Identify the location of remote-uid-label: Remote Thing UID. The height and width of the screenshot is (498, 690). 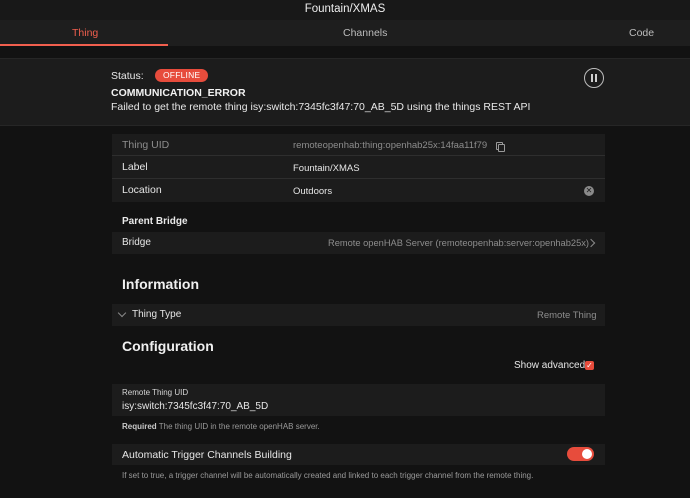
(155, 392).